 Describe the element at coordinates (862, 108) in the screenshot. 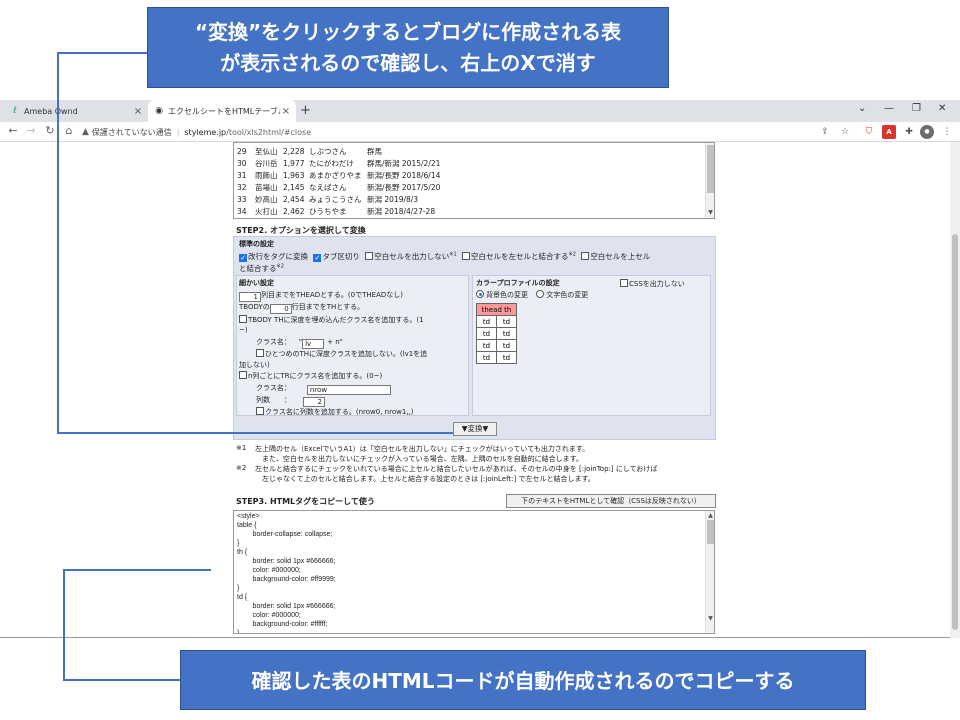

I see `tab-search-icon: ⌄` at that location.